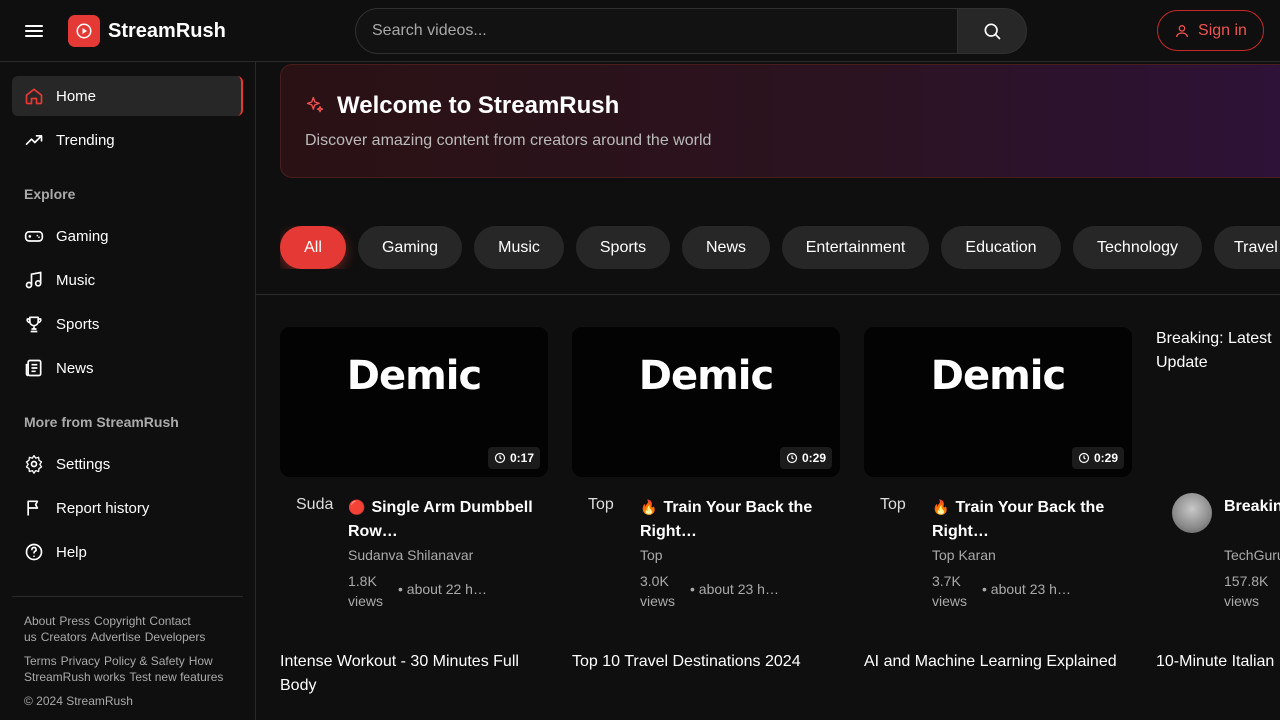 The width and height of the screenshot is (1280, 720). What do you see at coordinates (513, 458) in the screenshot?
I see `duration-badge: 0:17` at bounding box center [513, 458].